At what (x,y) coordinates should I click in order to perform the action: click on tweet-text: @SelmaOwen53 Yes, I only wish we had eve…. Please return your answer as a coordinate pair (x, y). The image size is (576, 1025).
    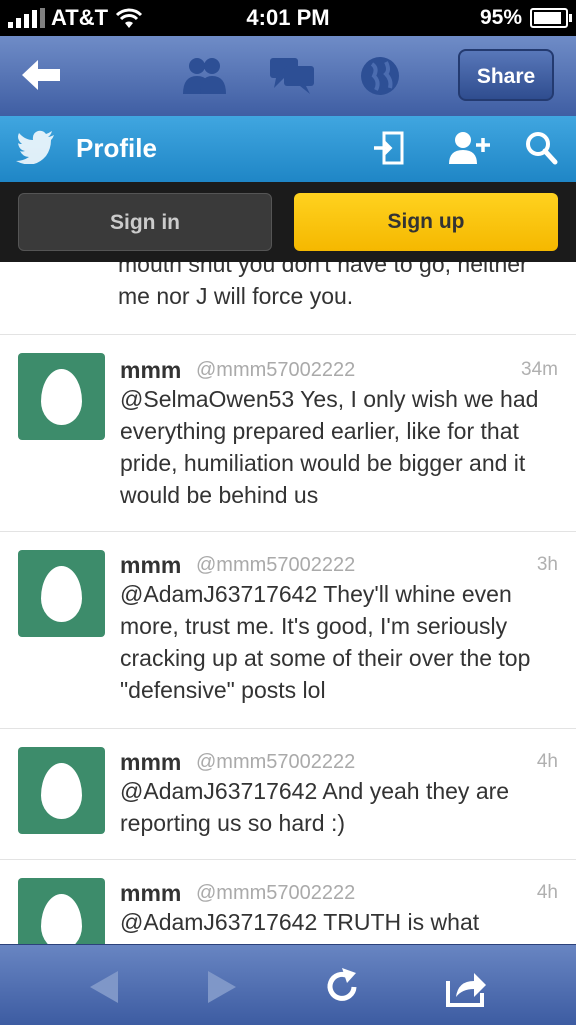
    Looking at the image, I should click on (329, 447).